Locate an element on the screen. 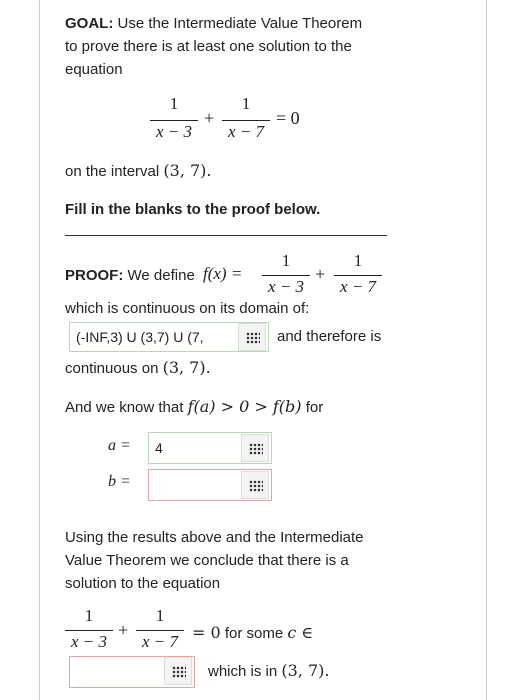 The height and width of the screenshot is (700, 513). equation-fraction-1: 1 x − 3 is located at coordinates (174, 120).